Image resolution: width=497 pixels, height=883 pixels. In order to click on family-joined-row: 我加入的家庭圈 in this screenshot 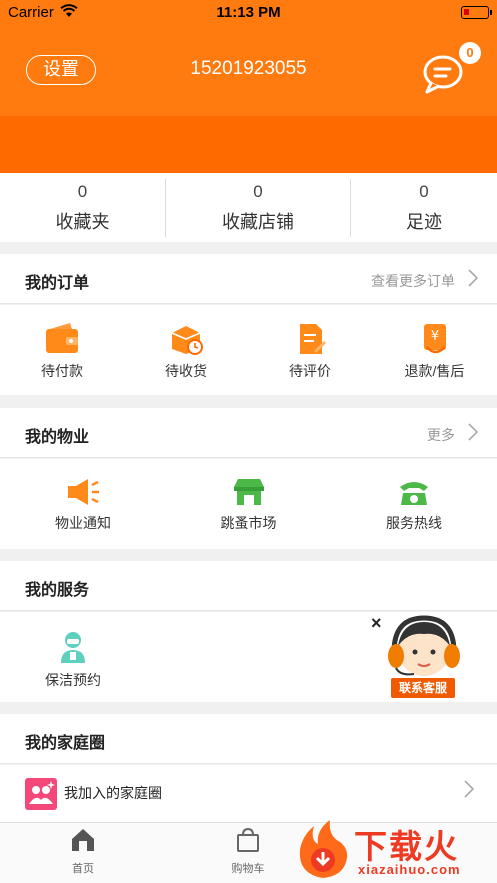, I will do `click(248, 793)`.